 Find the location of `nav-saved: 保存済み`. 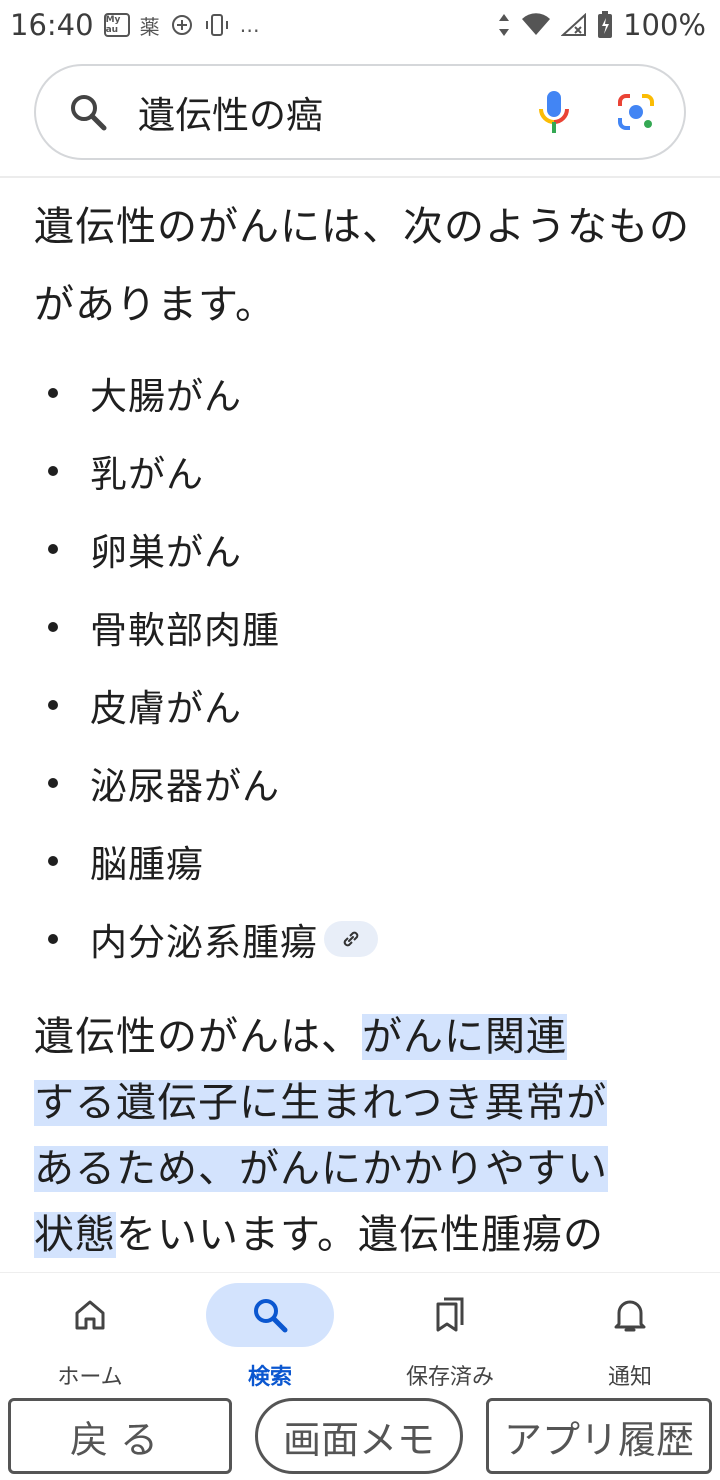

nav-saved: 保存済み is located at coordinates (450, 1332).